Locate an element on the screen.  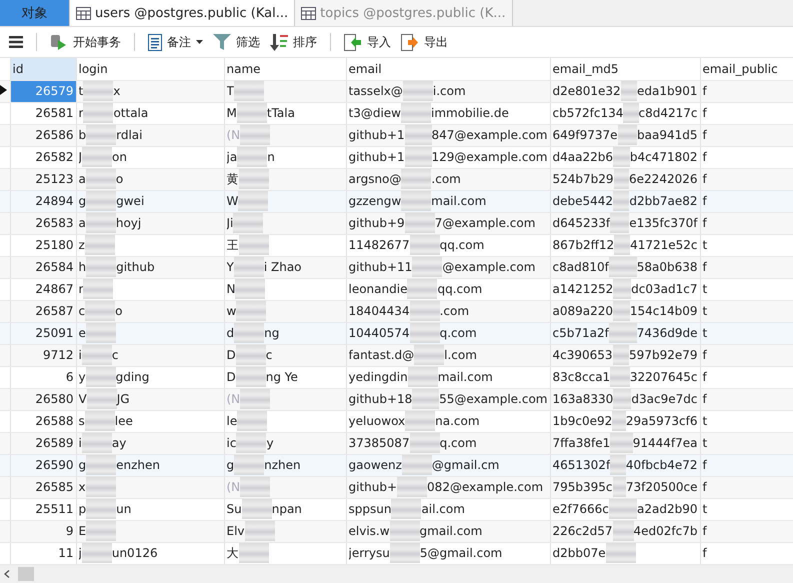
cell-text: 154c14b09 is located at coordinates (664, 311).